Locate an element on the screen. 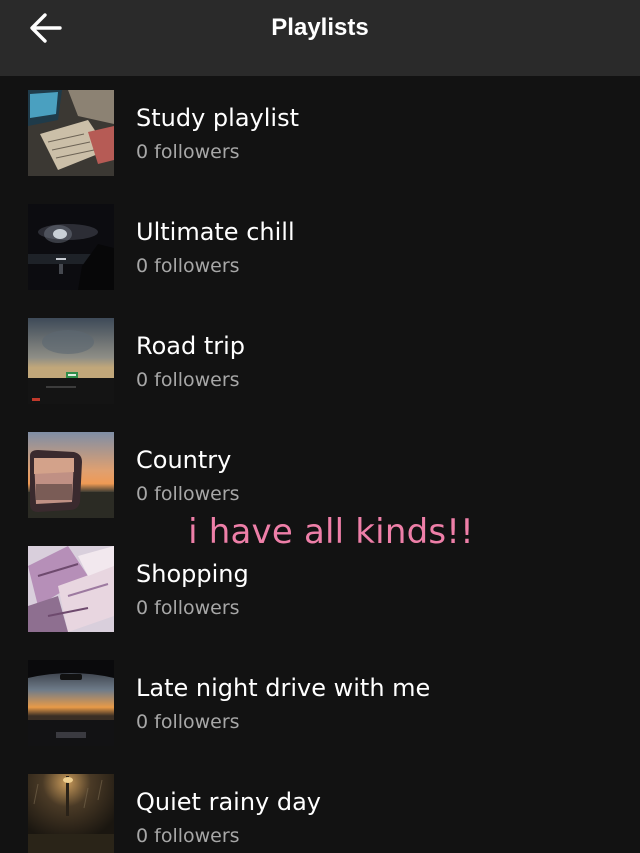 The height and width of the screenshot is (853, 640). playlist-row-road-trip: Road trip 0 followers is located at coordinates (320, 361).